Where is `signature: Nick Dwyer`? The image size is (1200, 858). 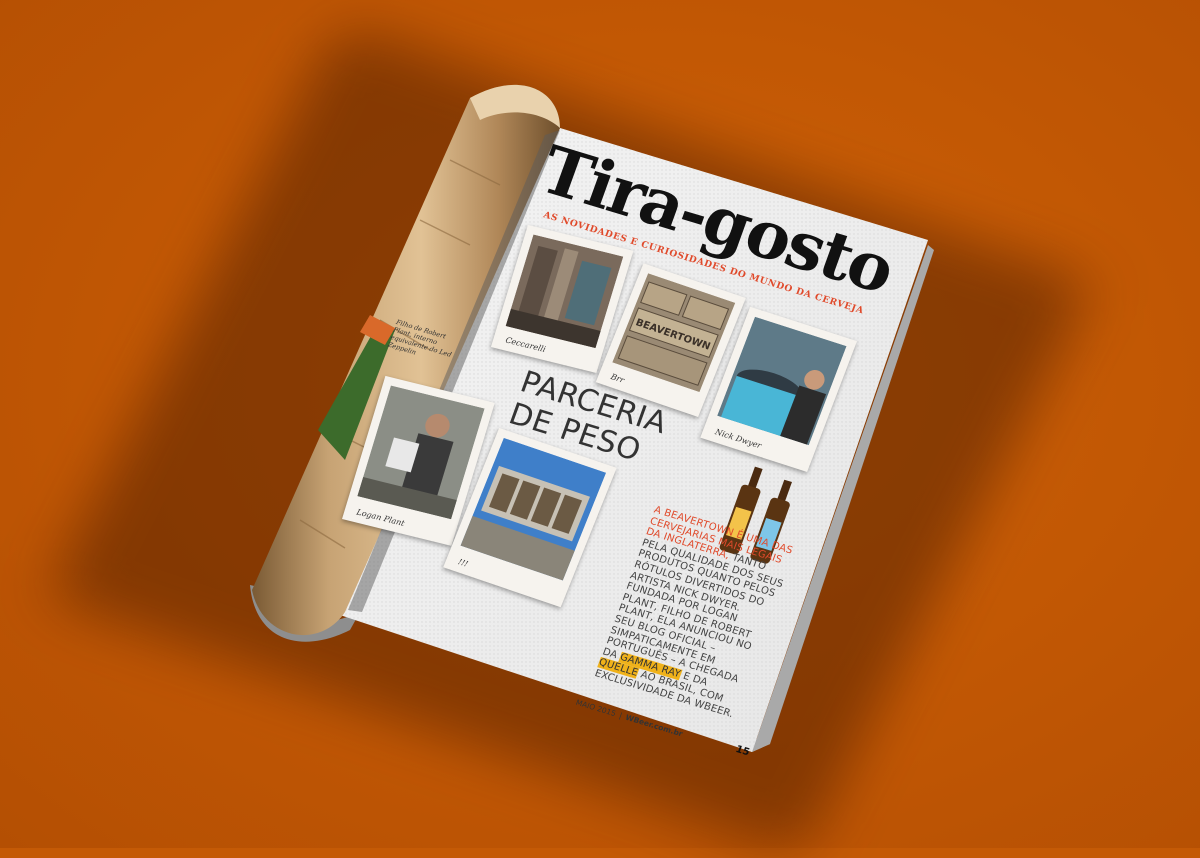
signature: Nick Dwyer is located at coordinates (738, 439).